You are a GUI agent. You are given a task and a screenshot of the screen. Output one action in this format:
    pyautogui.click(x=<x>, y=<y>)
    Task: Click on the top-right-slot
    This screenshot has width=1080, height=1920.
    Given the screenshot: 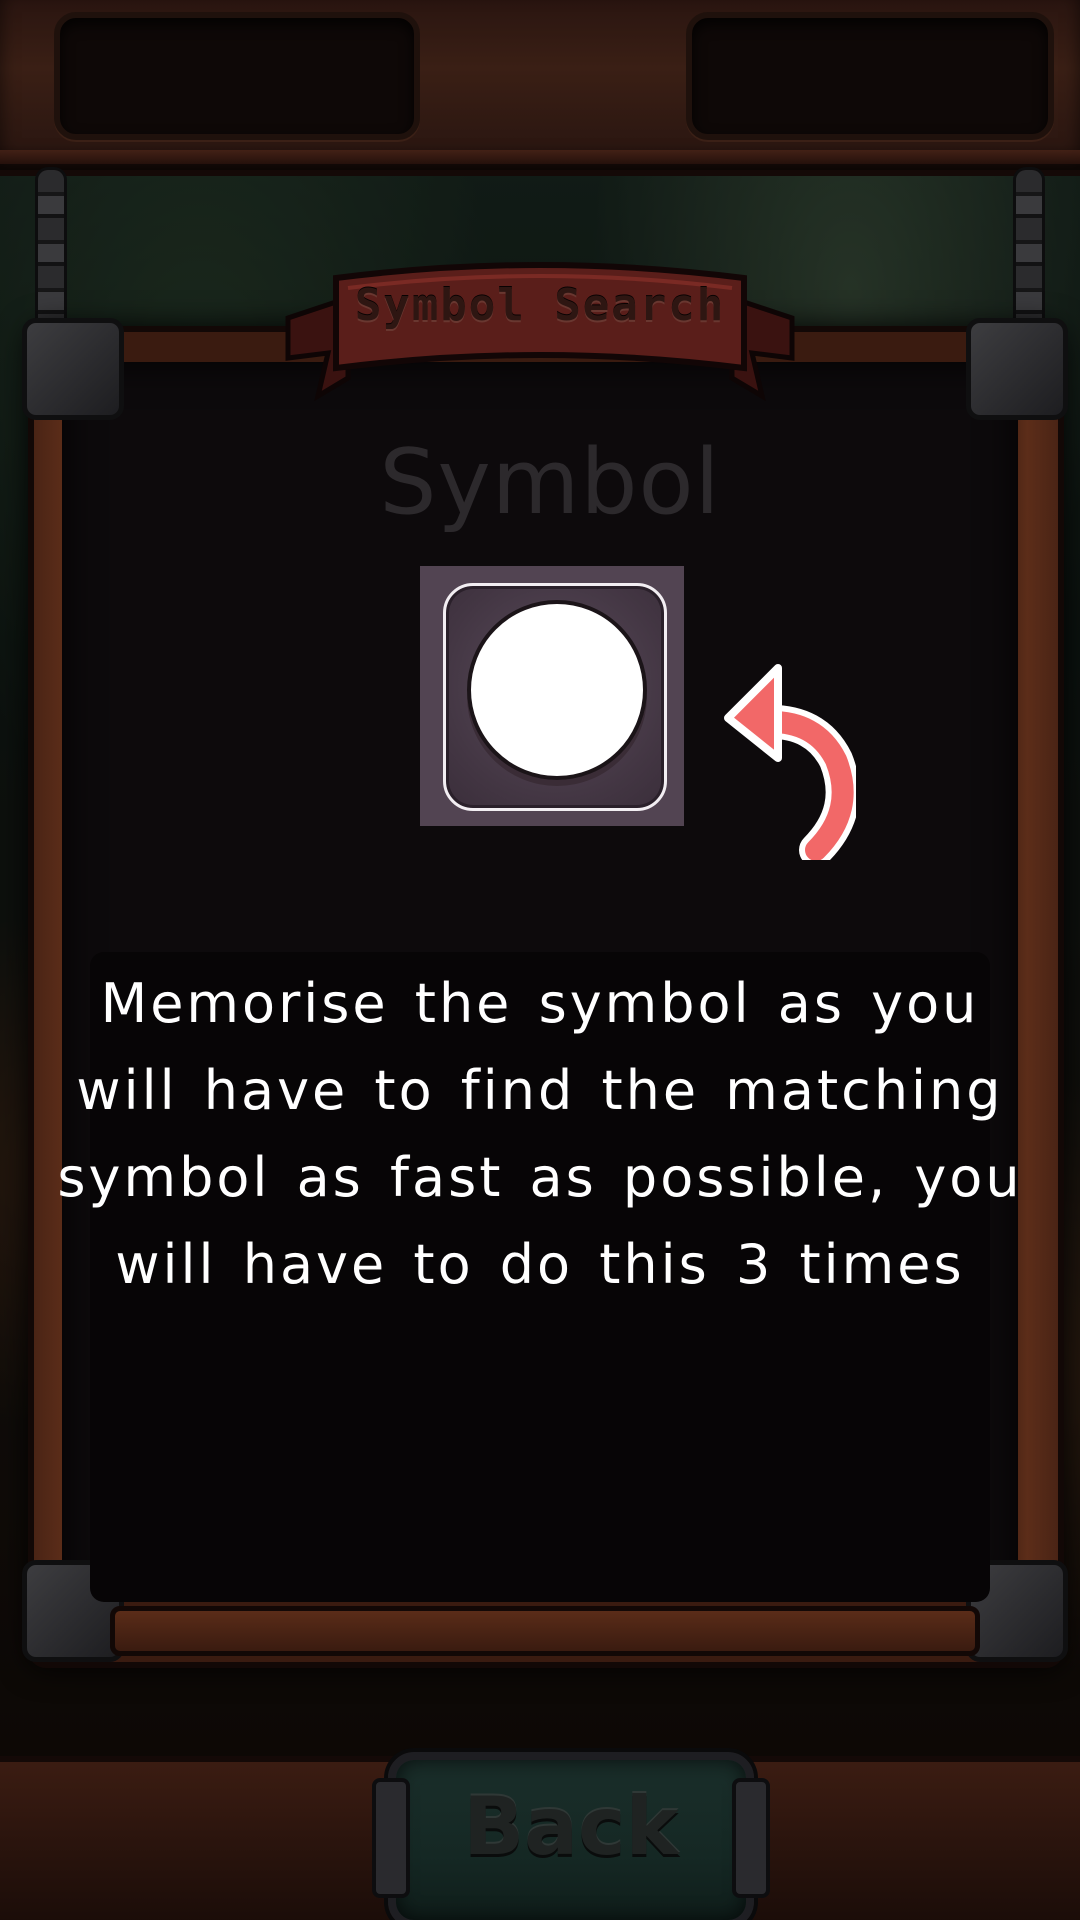 What is the action you would take?
    pyautogui.click(x=870, y=76)
    